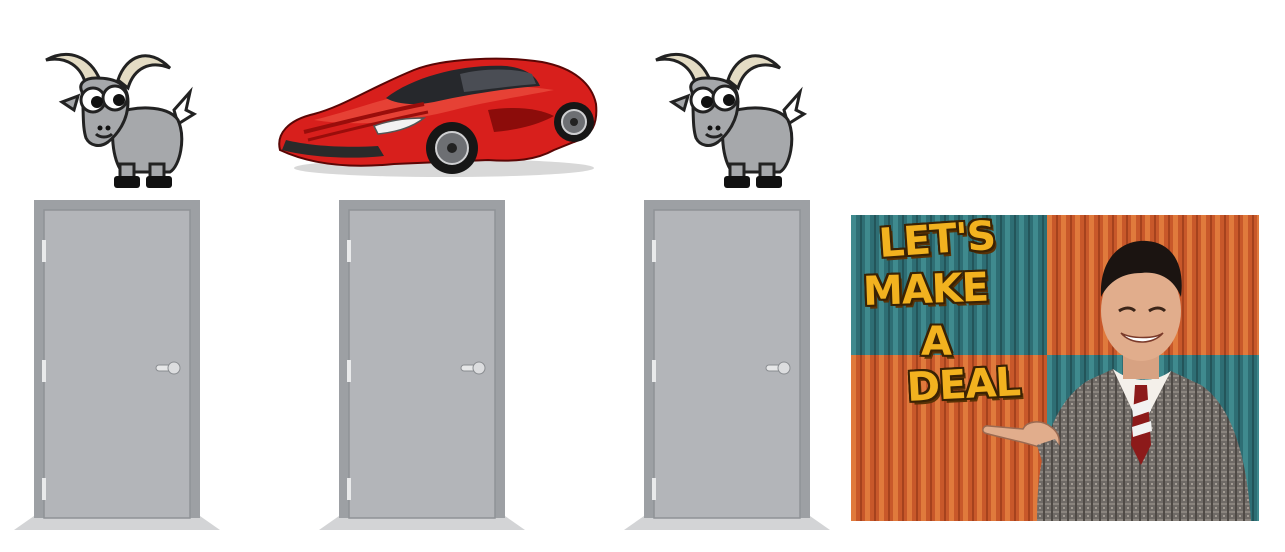  I want to click on car-prize, so click(436, 115).